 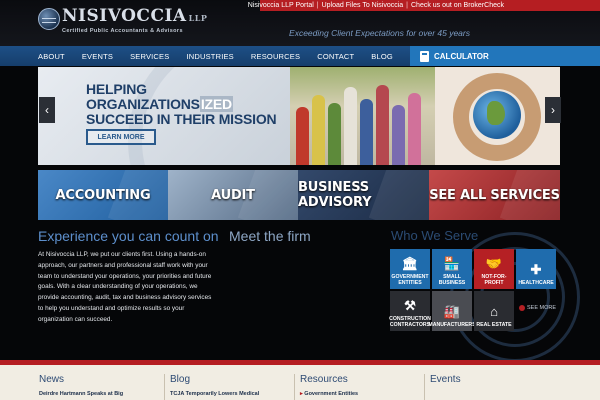 I want to click on serve-real-estate: ⌂ REAL ESTATE, so click(x=494, y=311).